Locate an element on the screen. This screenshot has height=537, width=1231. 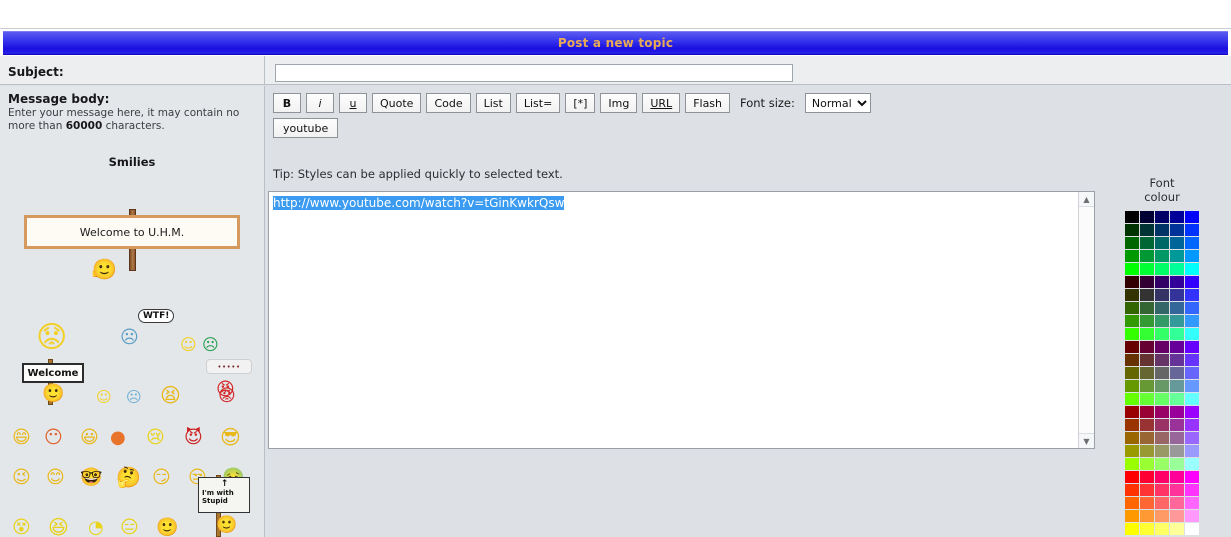
smiley-dizzy: 😵 is located at coordinates (21, 528).